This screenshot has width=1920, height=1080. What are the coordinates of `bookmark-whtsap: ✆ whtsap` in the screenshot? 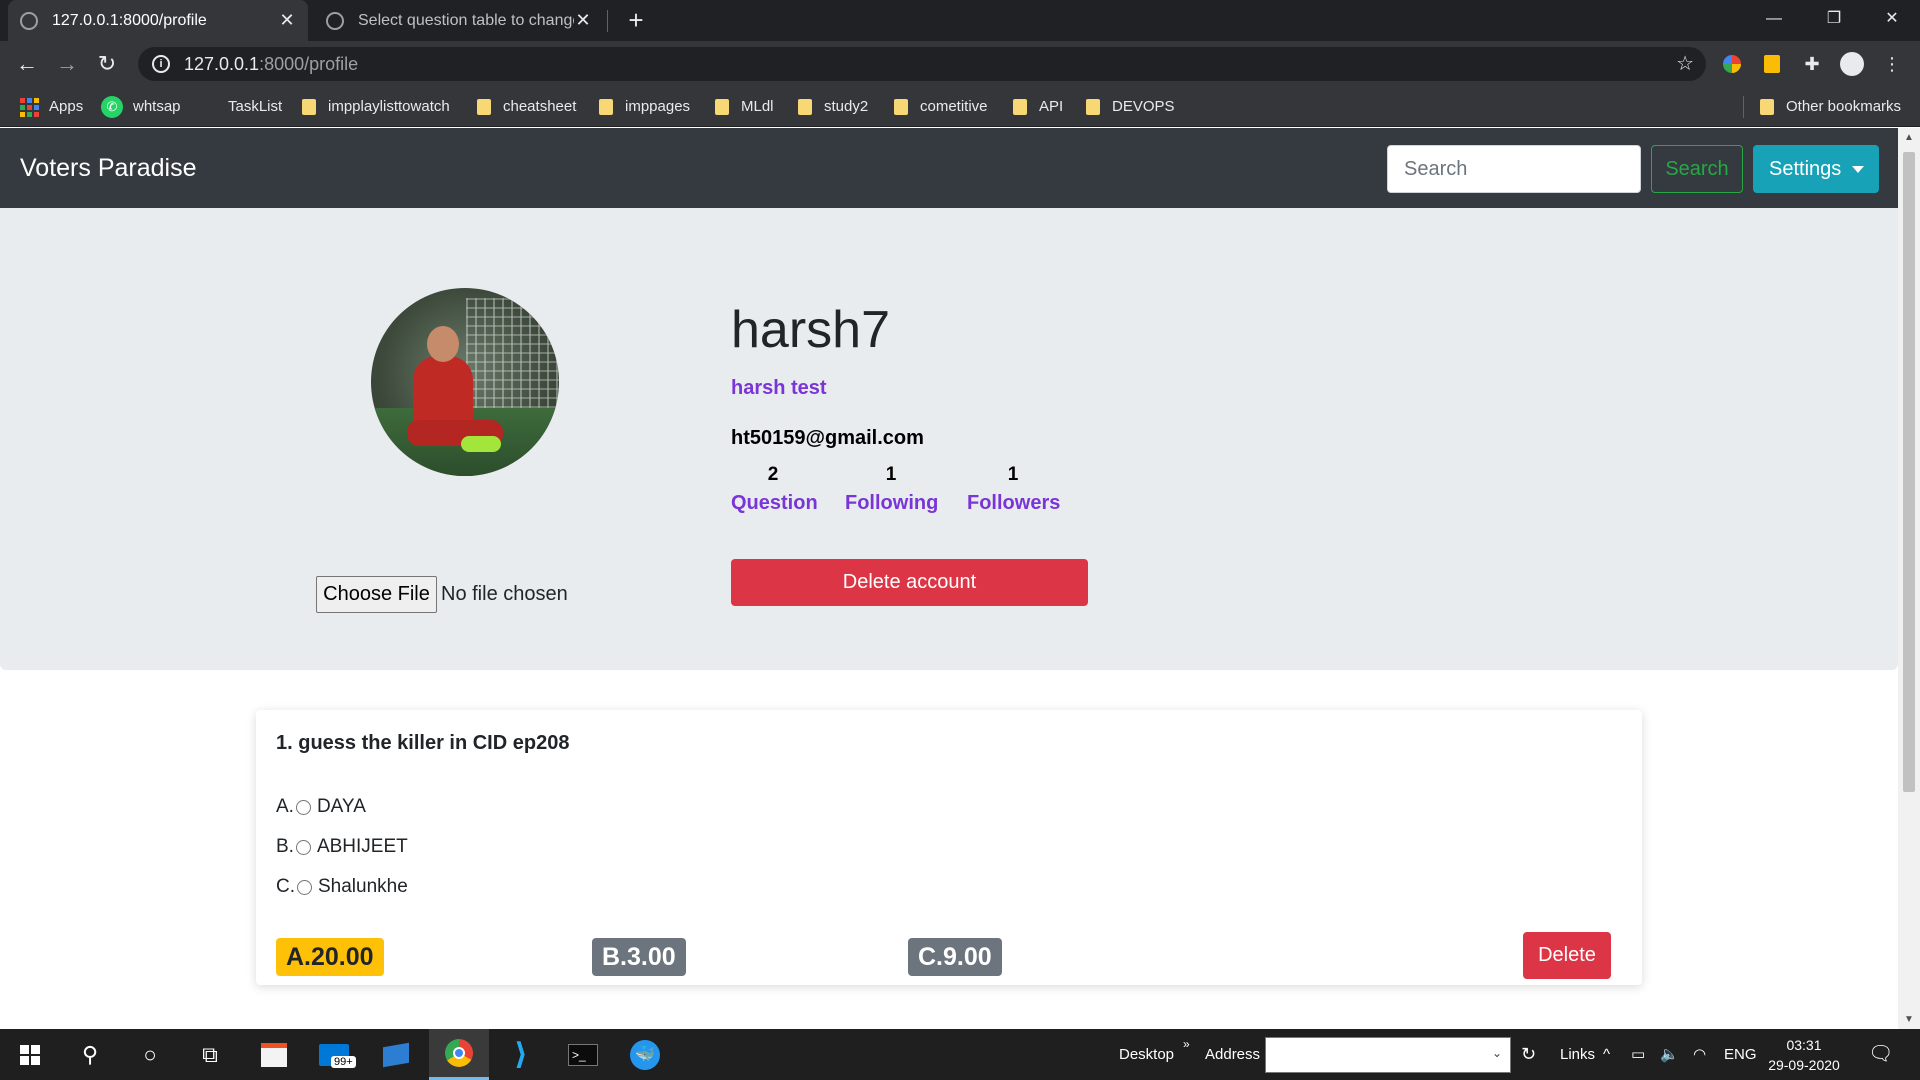 It's located at (141, 107).